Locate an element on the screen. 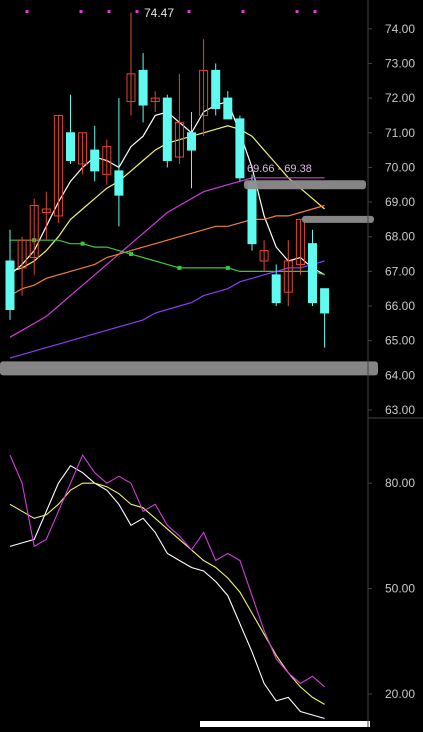 The width and height of the screenshot is (423, 732). range-label: 69.66 - 69.38 is located at coordinates (279, 169).